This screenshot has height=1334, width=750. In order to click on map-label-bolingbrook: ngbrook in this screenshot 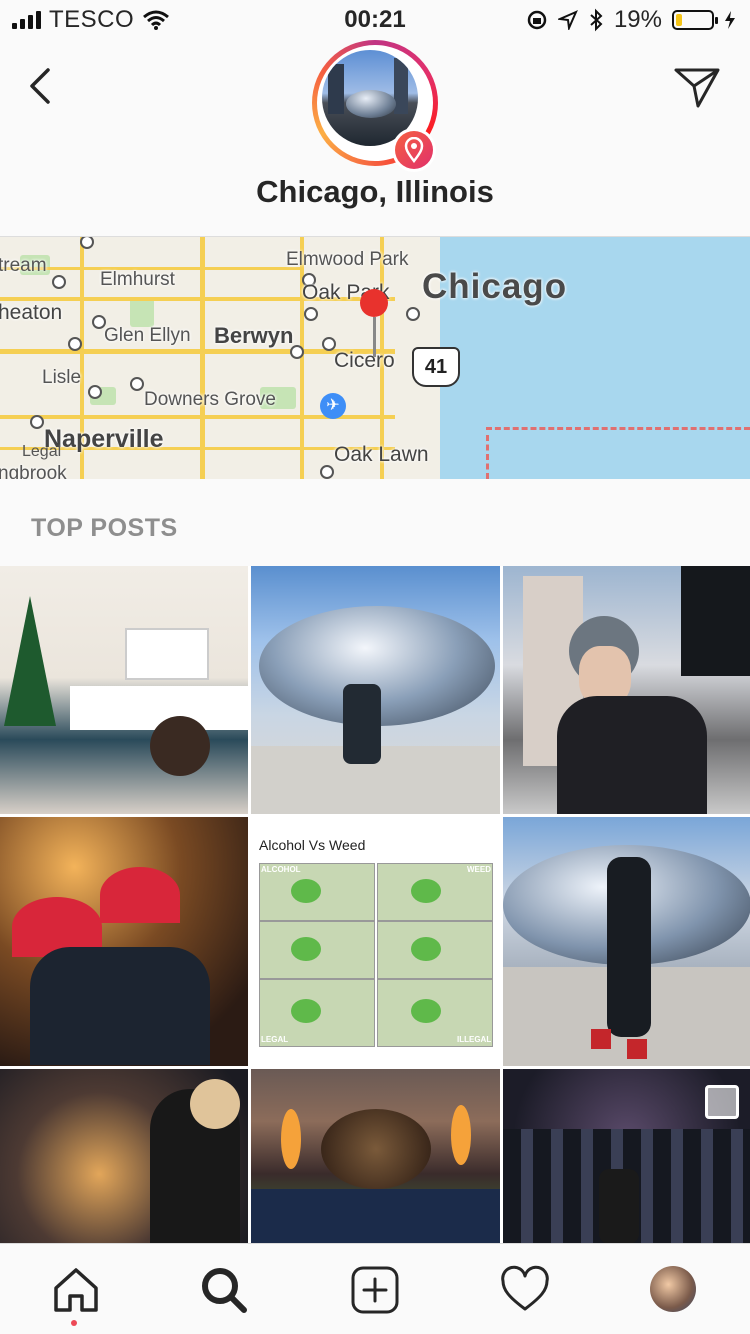, I will do `click(33, 471)`.